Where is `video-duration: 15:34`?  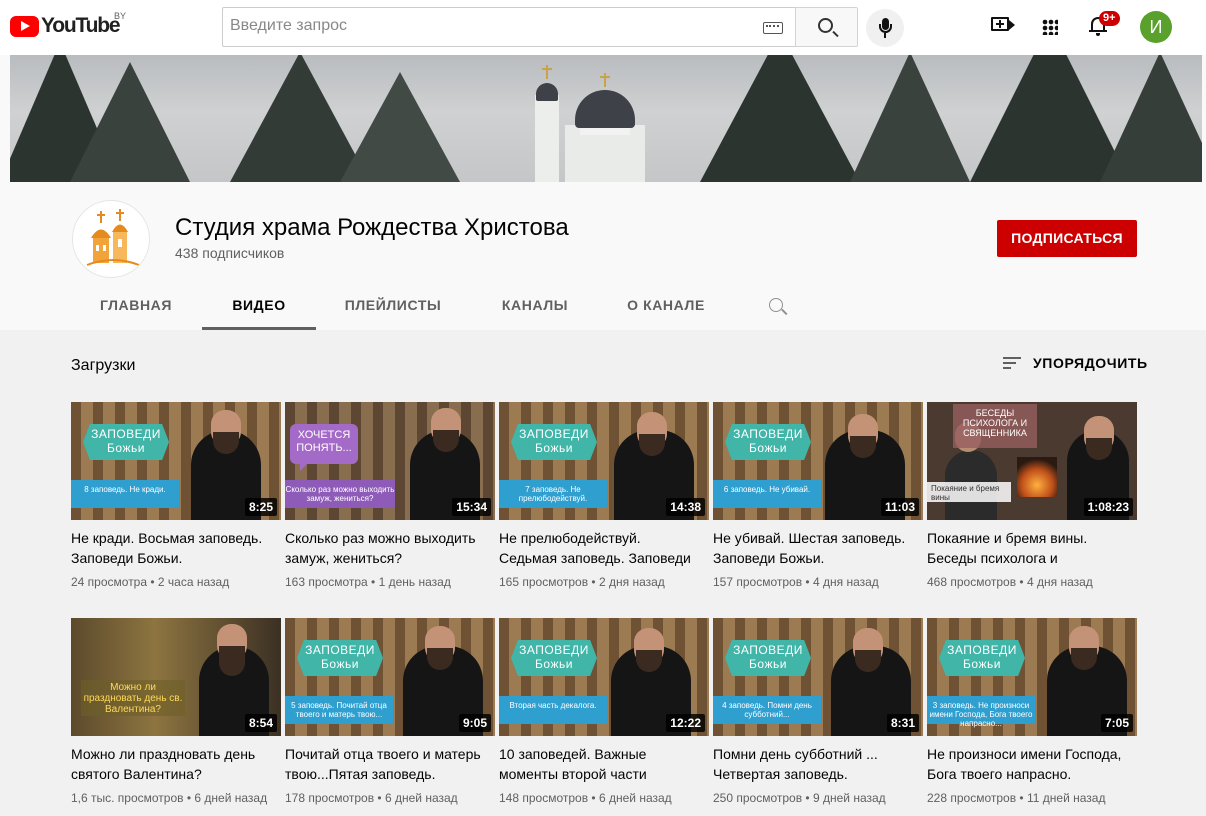
video-duration: 15:34 is located at coordinates (471, 507).